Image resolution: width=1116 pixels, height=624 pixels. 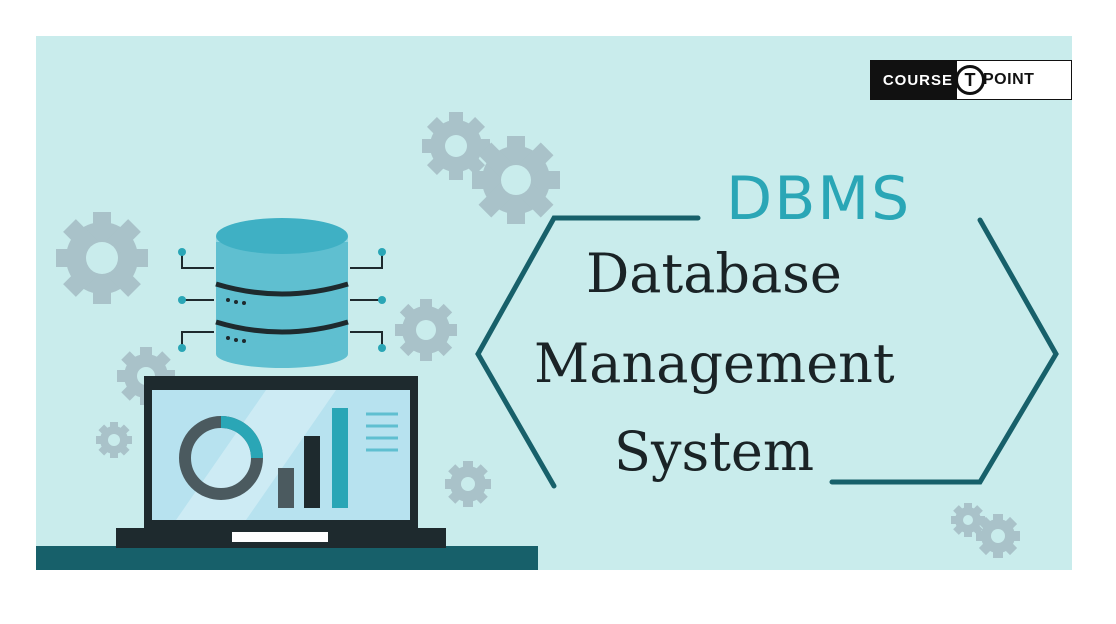 I want to click on database-icon, so click(x=282, y=293).